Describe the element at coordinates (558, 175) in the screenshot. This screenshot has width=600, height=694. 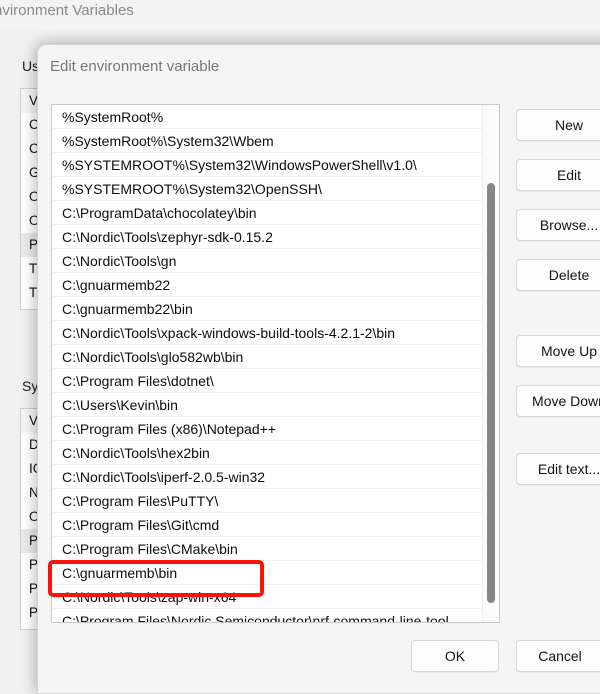
I see `edit-button: Edit` at that location.